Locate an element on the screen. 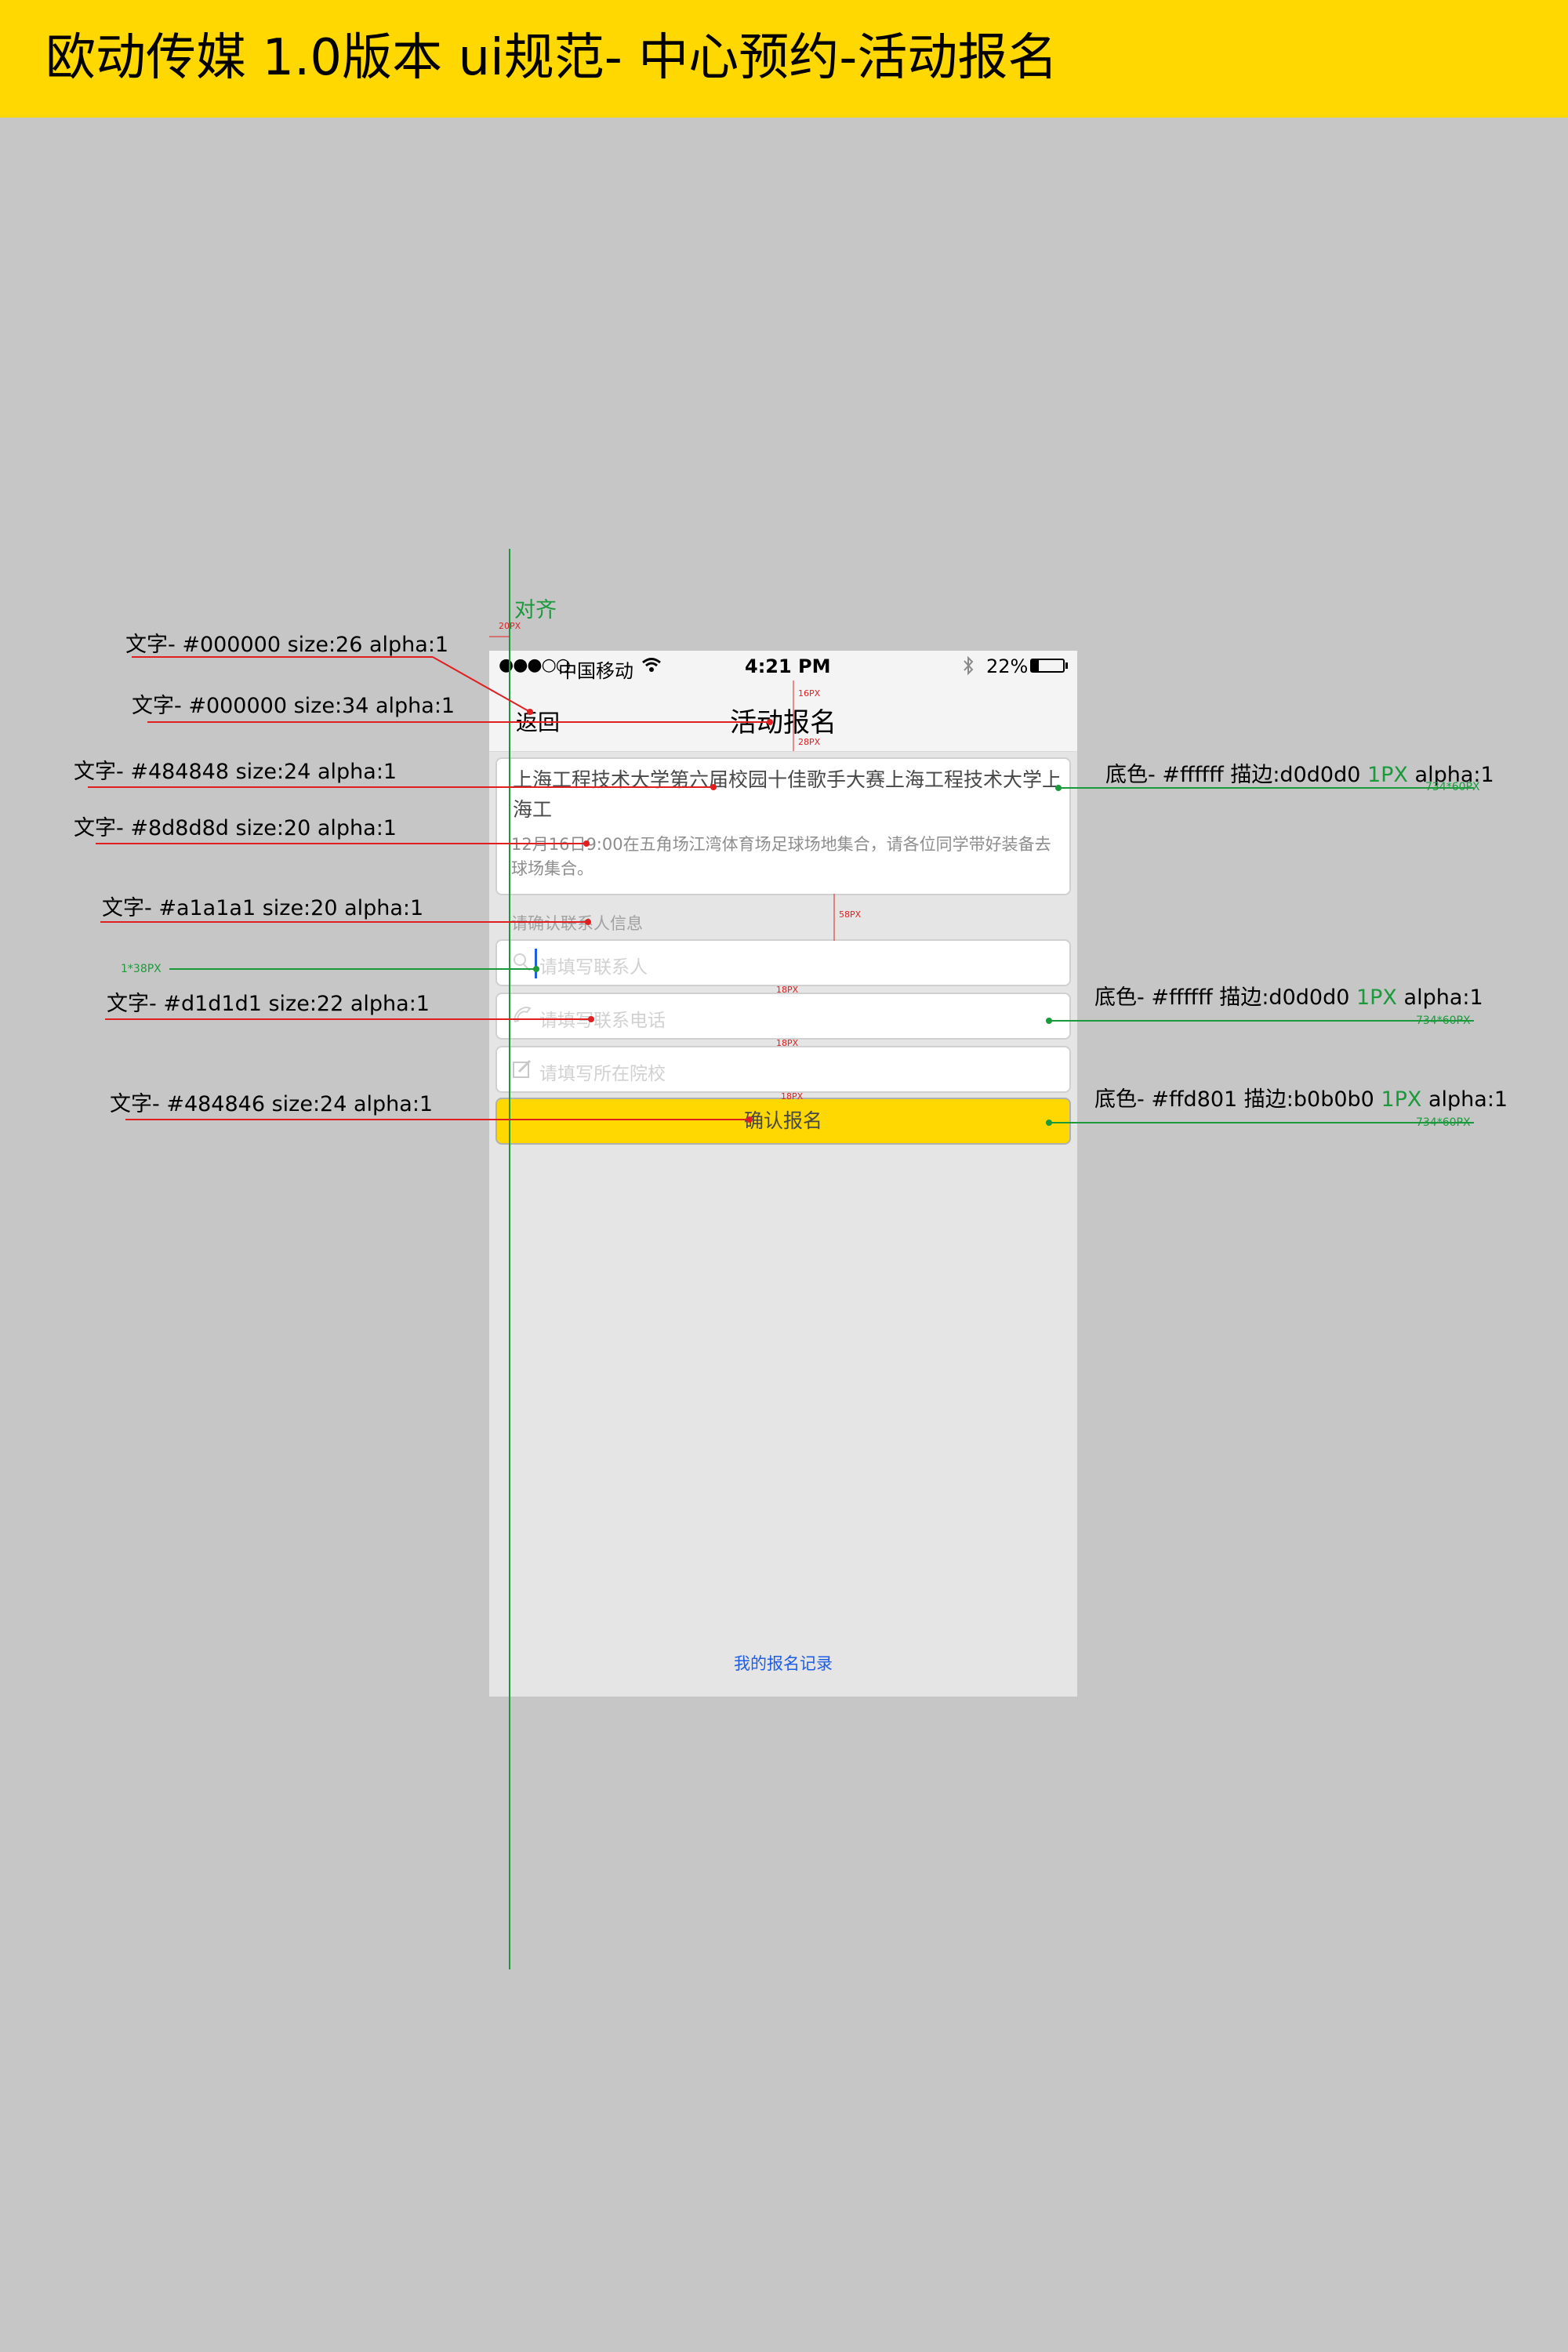  note-text-title: 文字- #000000 size:34 alpha:1 is located at coordinates (294, 706).